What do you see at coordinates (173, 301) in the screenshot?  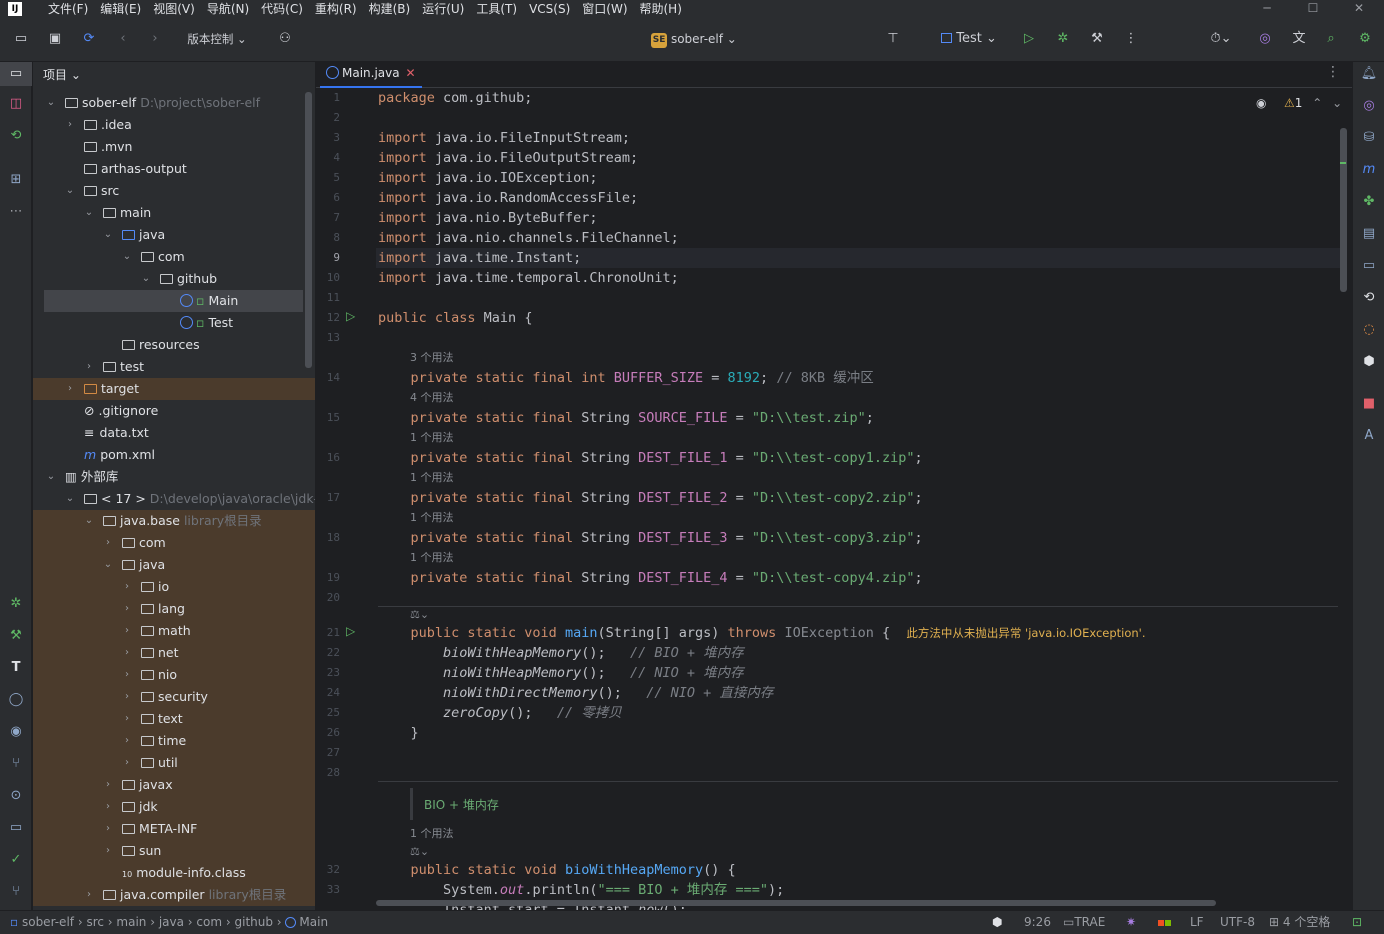 I see `tree-node-main-class: ▫ Main` at bounding box center [173, 301].